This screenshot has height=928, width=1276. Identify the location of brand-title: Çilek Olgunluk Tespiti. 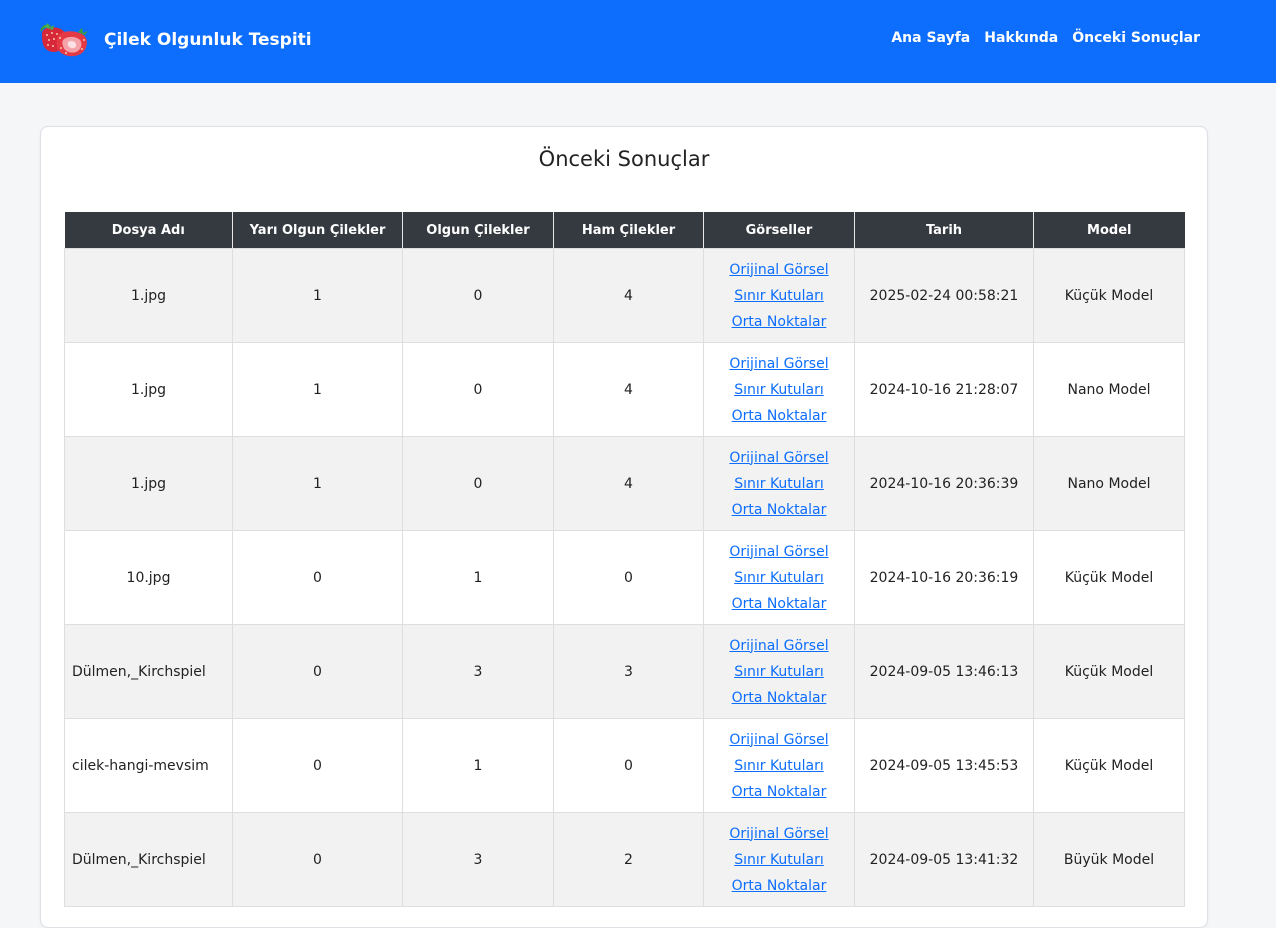
(208, 40).